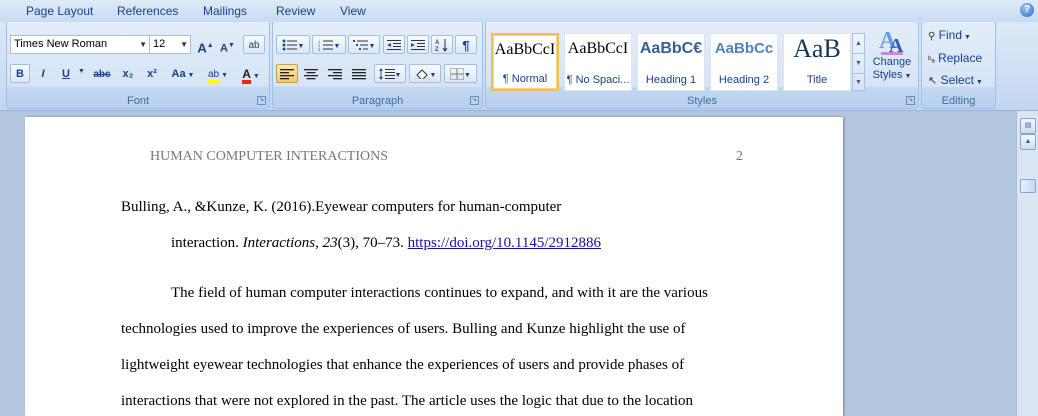 This screenshot has height=416, width=1038. Describe the element at coordinates (311, 73) in the screenshot. I see `align-center-button` at that location.